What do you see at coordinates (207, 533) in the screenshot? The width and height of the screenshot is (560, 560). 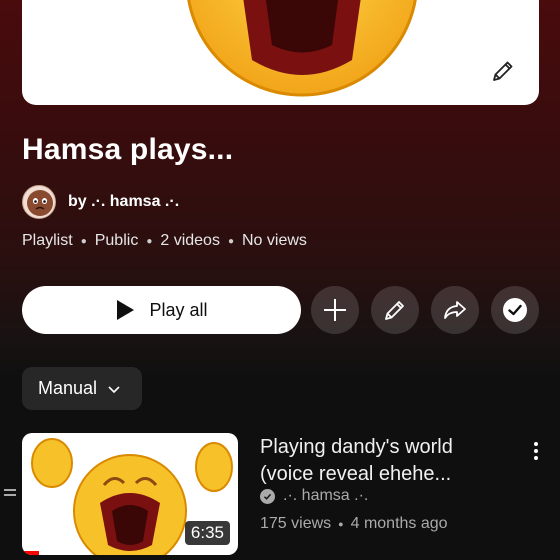 I see `video-duration: 6:35` at bounding box center [207, 533].